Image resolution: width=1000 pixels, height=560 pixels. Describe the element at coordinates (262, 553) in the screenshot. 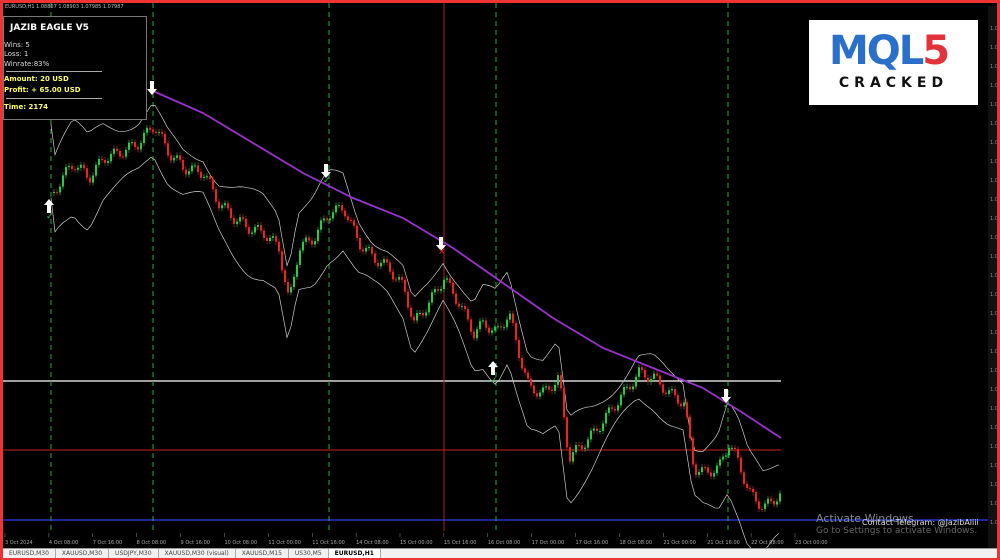

I see `chart-tab: XAUUSD,M15` at that location.